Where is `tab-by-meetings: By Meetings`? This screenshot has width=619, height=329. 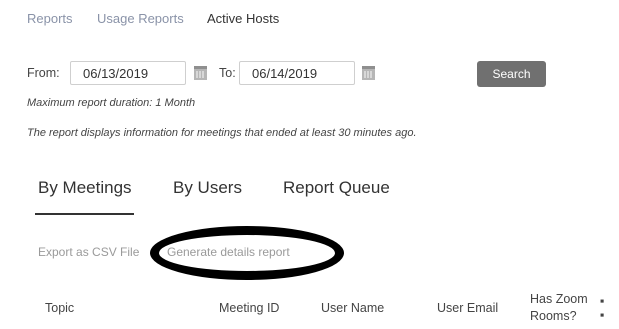 tab-by-meetings: By Meetings is located at coordinates (85, 188).